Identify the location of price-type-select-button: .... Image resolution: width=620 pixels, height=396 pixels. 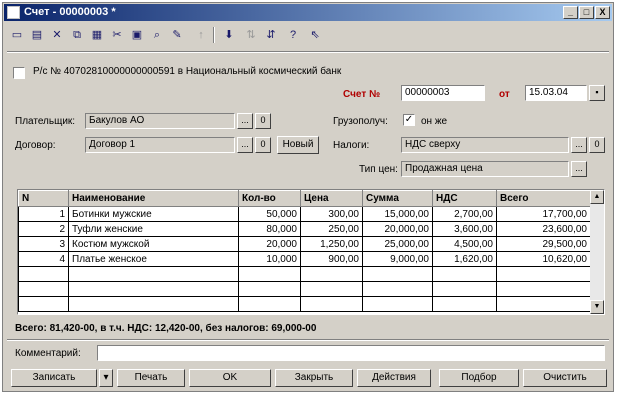
(579, 169).